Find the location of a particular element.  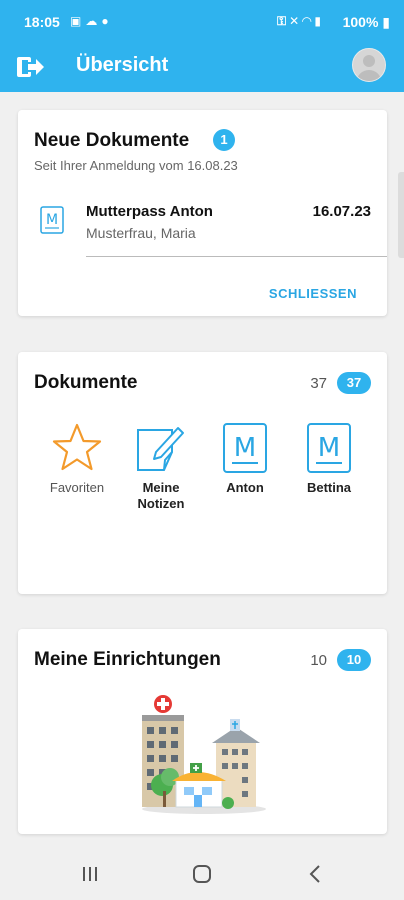

side-panel-handle is located at coordinates (401, 215).